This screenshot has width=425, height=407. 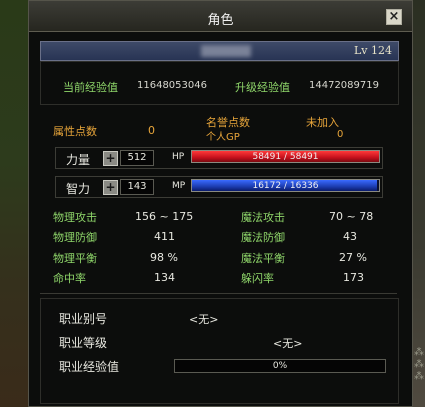 What do you see at coordinates (322, 122) in the screenshot?
I see `honor-value: 未加入` at bounding box center [322, 122].